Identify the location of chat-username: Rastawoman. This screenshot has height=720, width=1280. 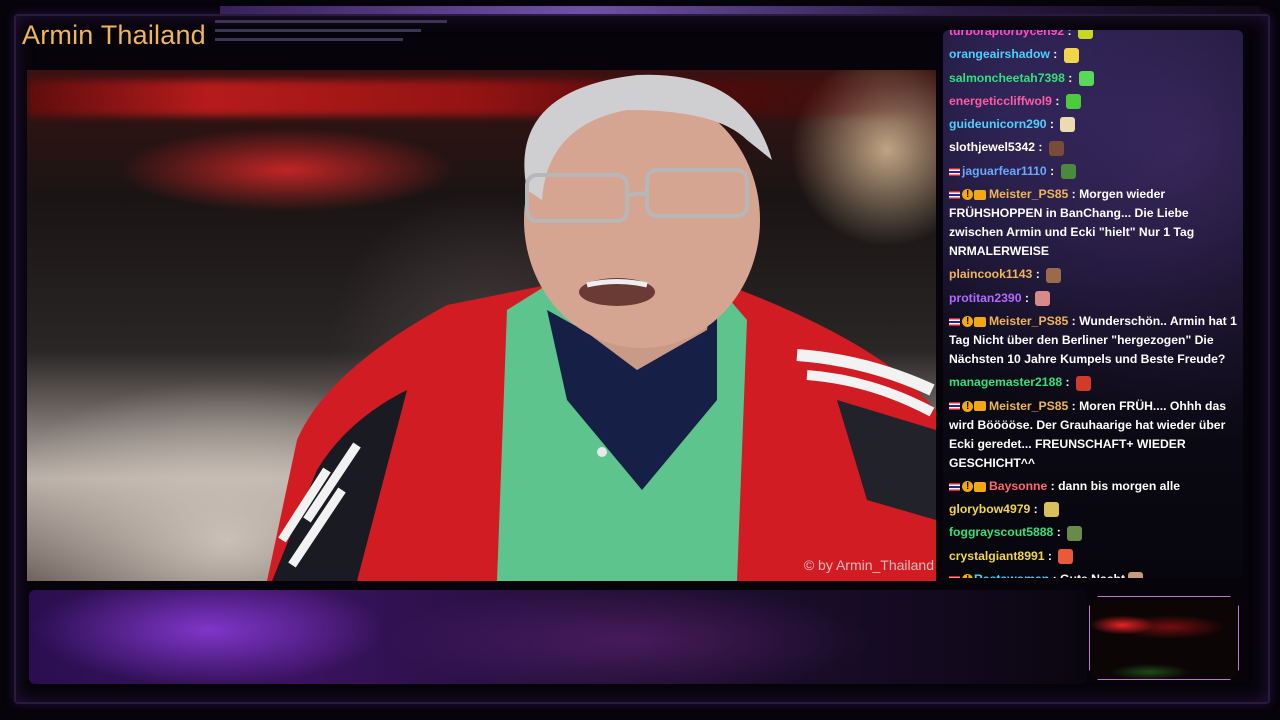
(1011, 575).